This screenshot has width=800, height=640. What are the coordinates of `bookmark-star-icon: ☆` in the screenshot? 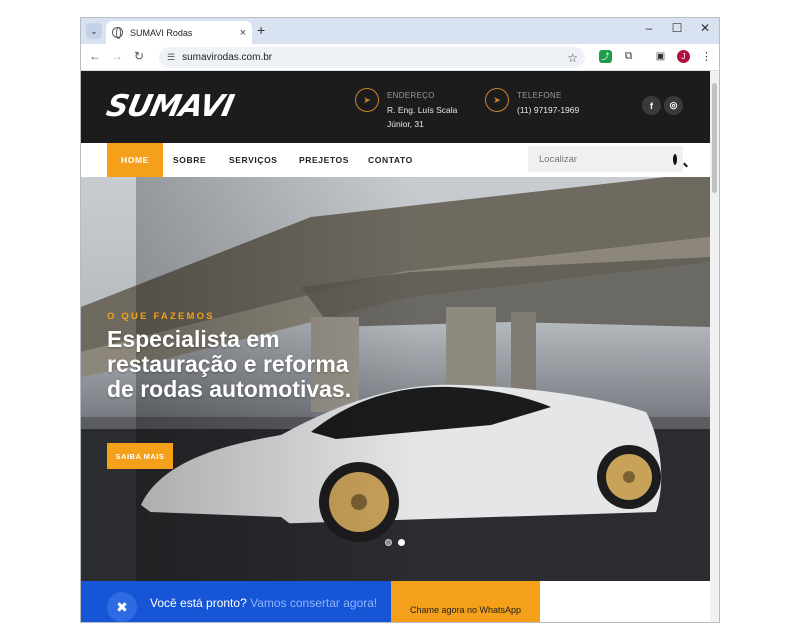 It's located at (572, 58).